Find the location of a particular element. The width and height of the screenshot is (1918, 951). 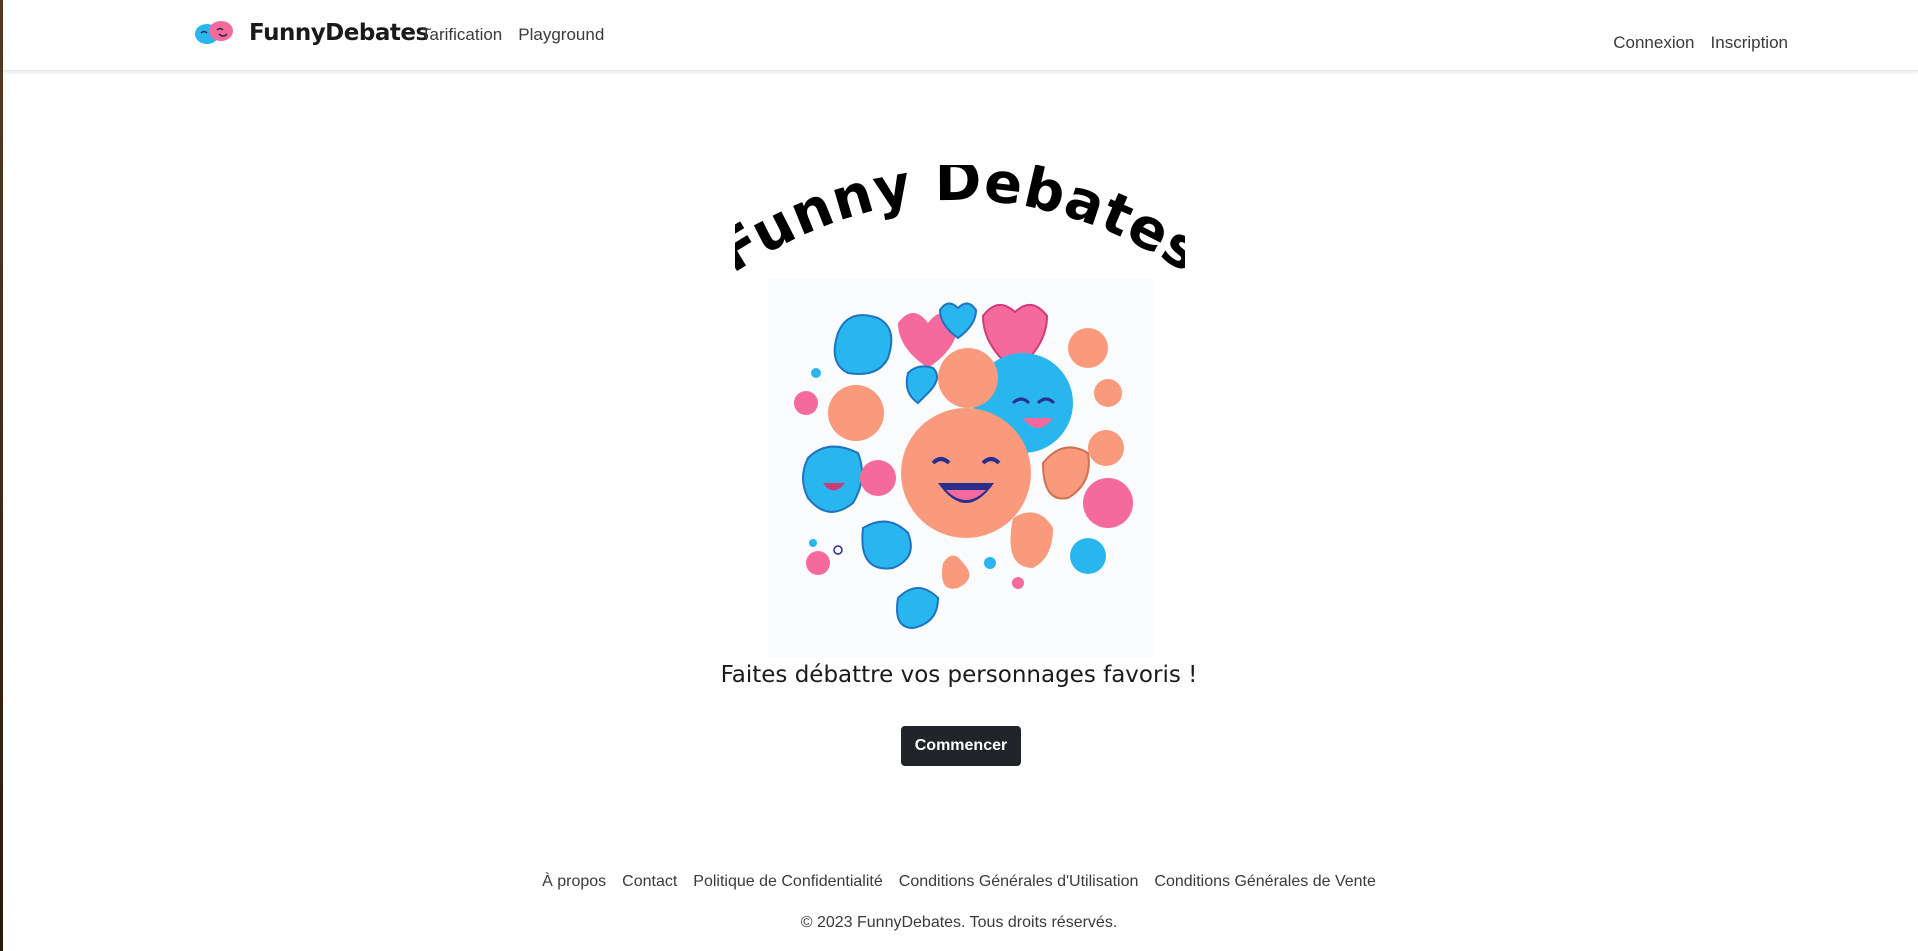

hero-title: Funny Debates is located at coordinates (960, 225).